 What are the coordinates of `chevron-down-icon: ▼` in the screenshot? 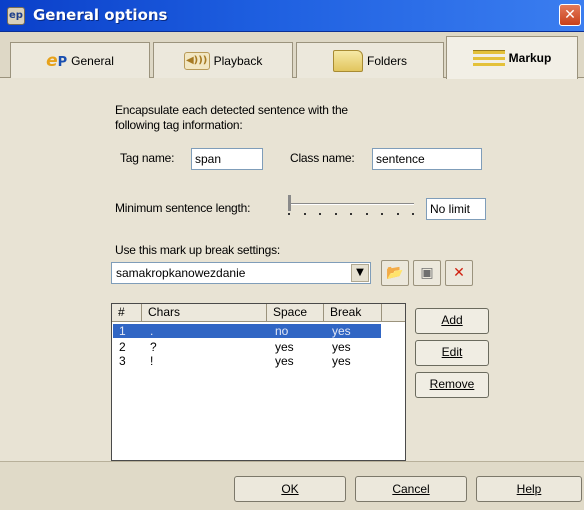 It's located at (360, 273).